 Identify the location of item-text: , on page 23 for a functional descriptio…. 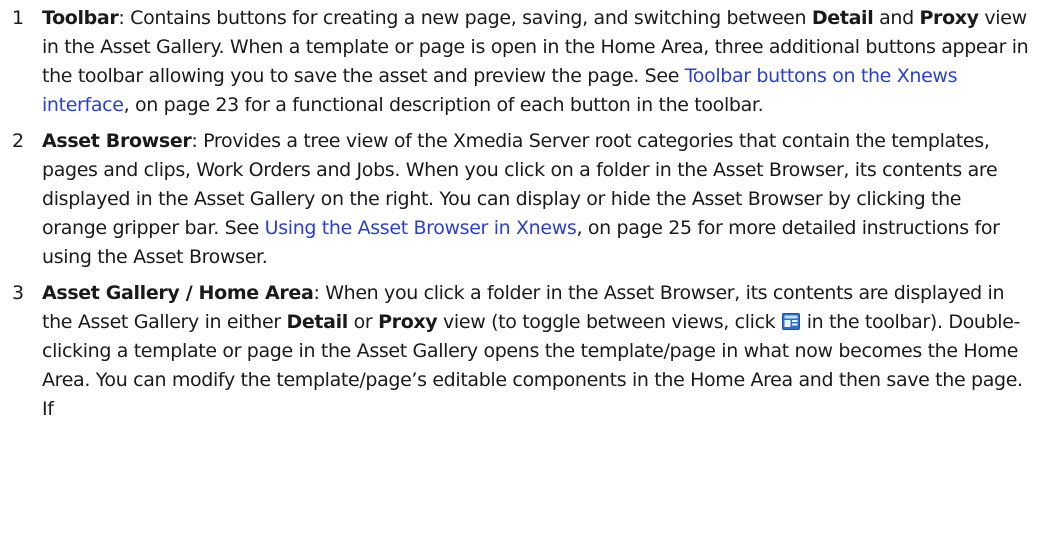
(443, 105).